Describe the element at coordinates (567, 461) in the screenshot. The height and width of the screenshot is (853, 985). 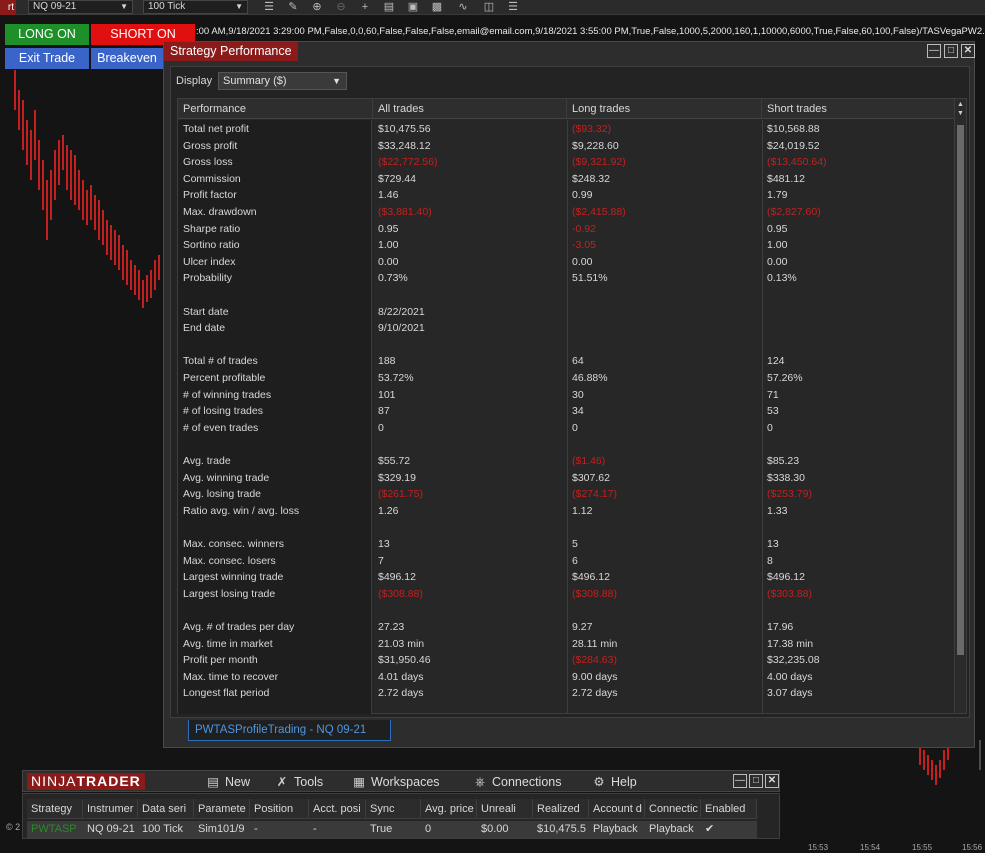
I see `table-row: Avg. trade $55.72 ($1.46) $85.23` at that location.